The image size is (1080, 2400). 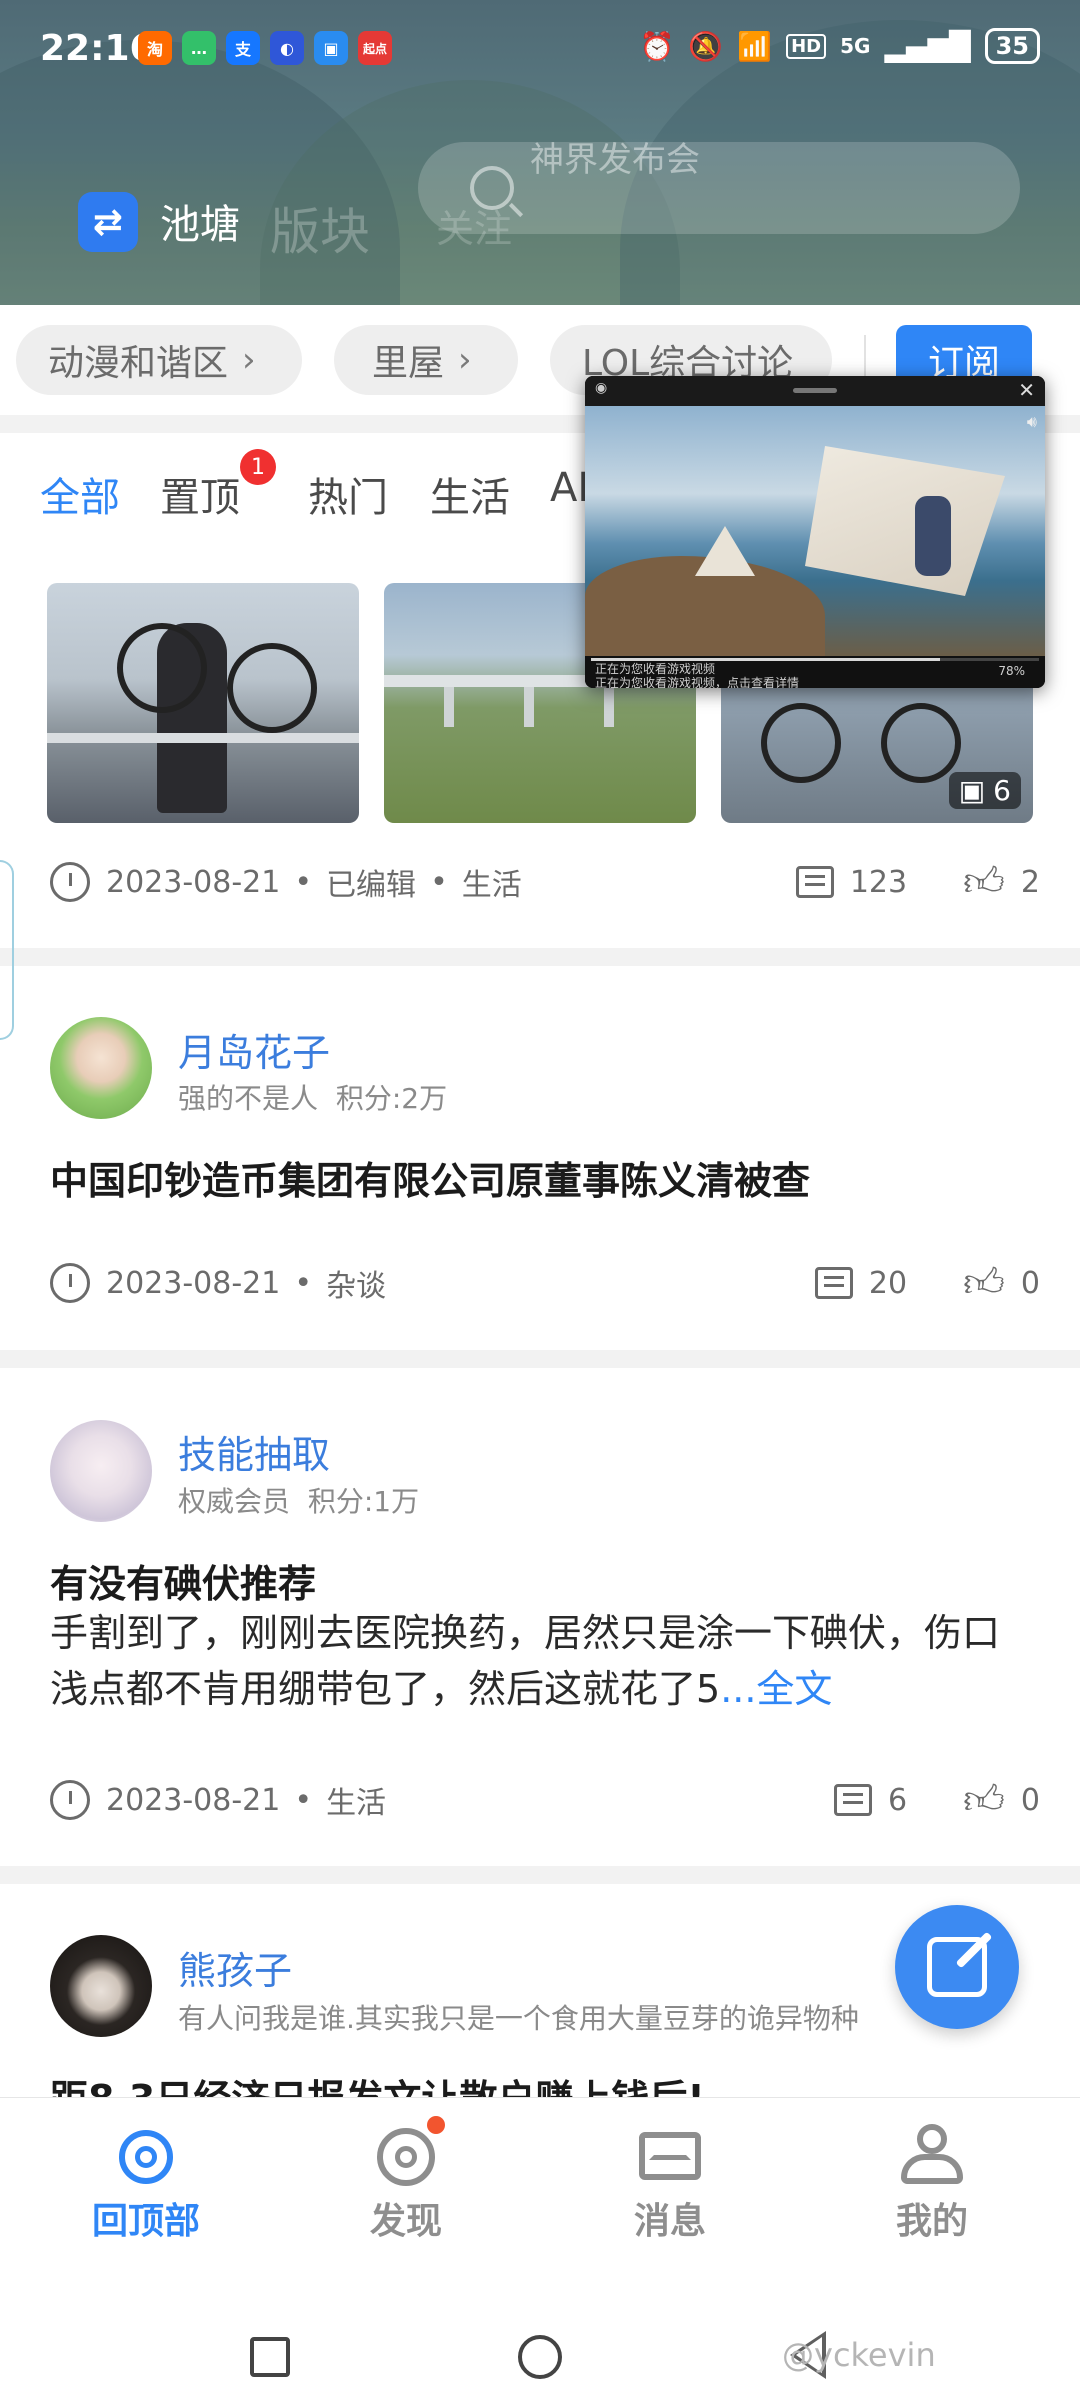 I want to click on tab-hot: 热门, so click(x=348, y=494).